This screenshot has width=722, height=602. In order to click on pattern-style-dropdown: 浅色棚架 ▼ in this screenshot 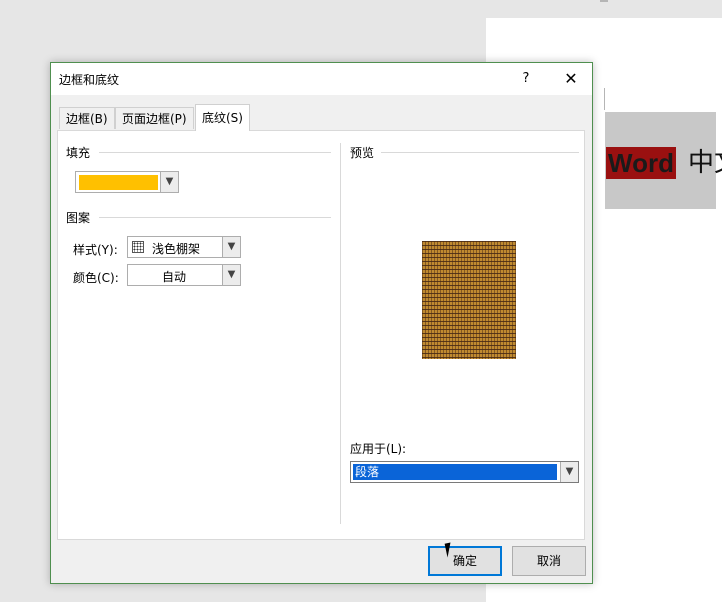, I will do `click(184, 247)`.